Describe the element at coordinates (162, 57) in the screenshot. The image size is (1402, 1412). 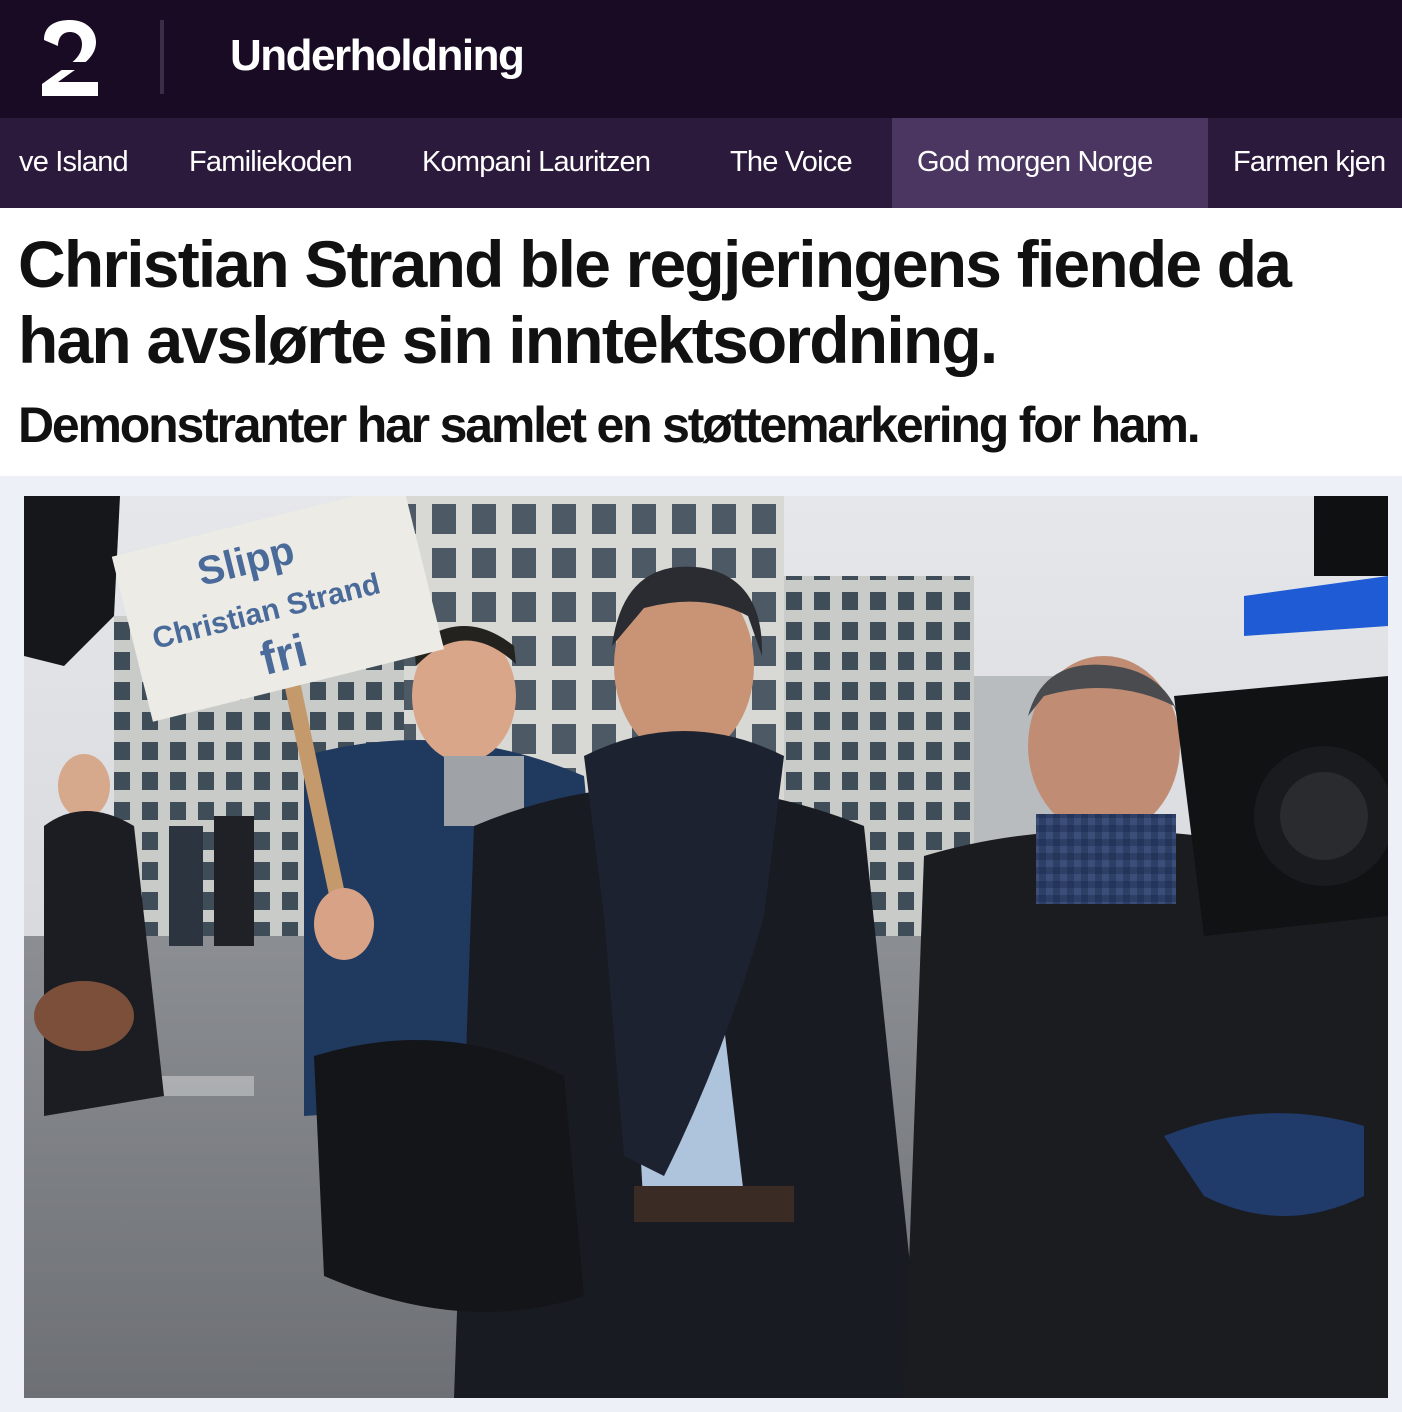
I see `header-divider` at that location.